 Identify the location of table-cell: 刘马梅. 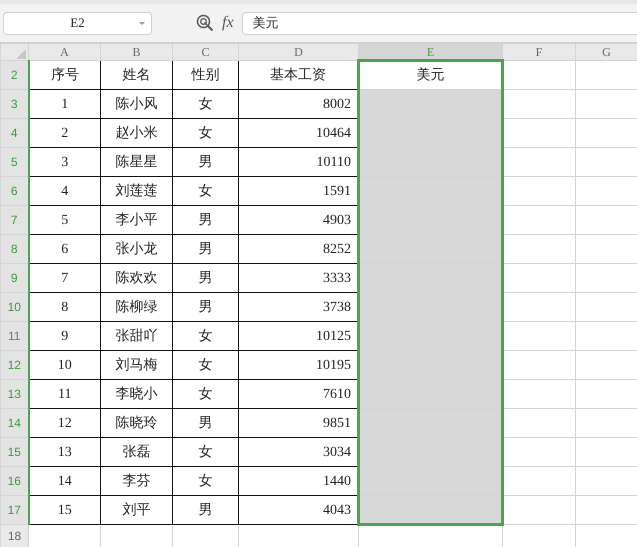
(136, 365).